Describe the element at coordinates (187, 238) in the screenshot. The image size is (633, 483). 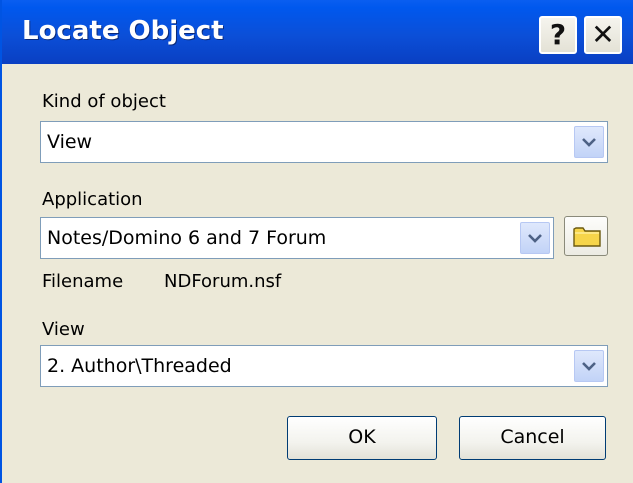
I see `application-value: Notes/Domino 6 and 7 Forum` at that location.